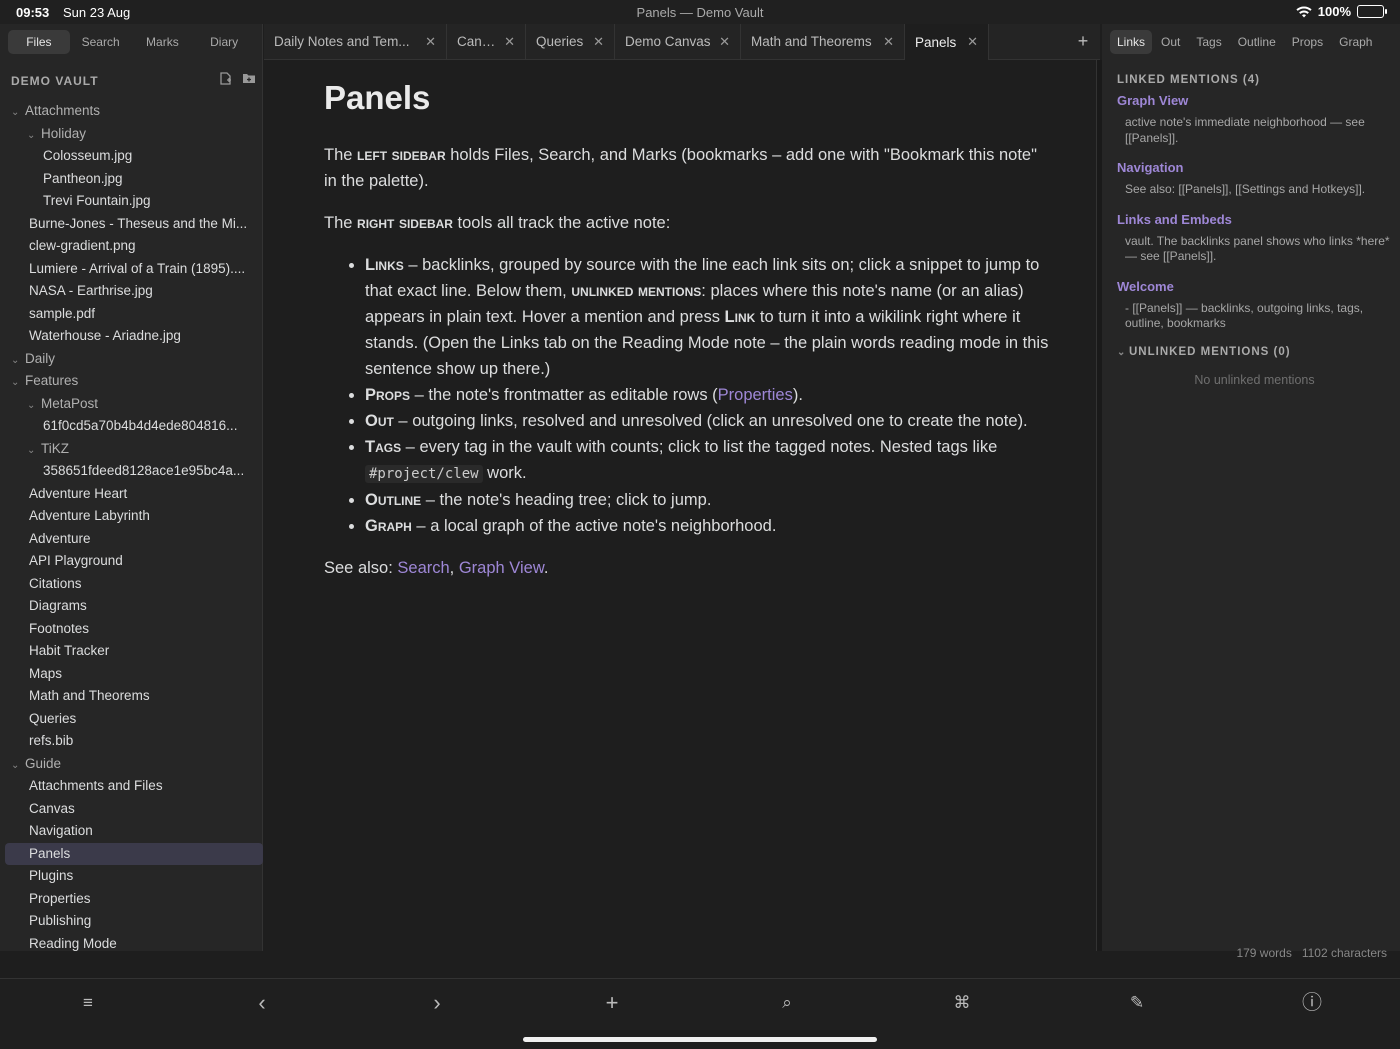 This screenshot has height=1049, width=1400. I want to click on file-item: Maps, so click(134, 674).